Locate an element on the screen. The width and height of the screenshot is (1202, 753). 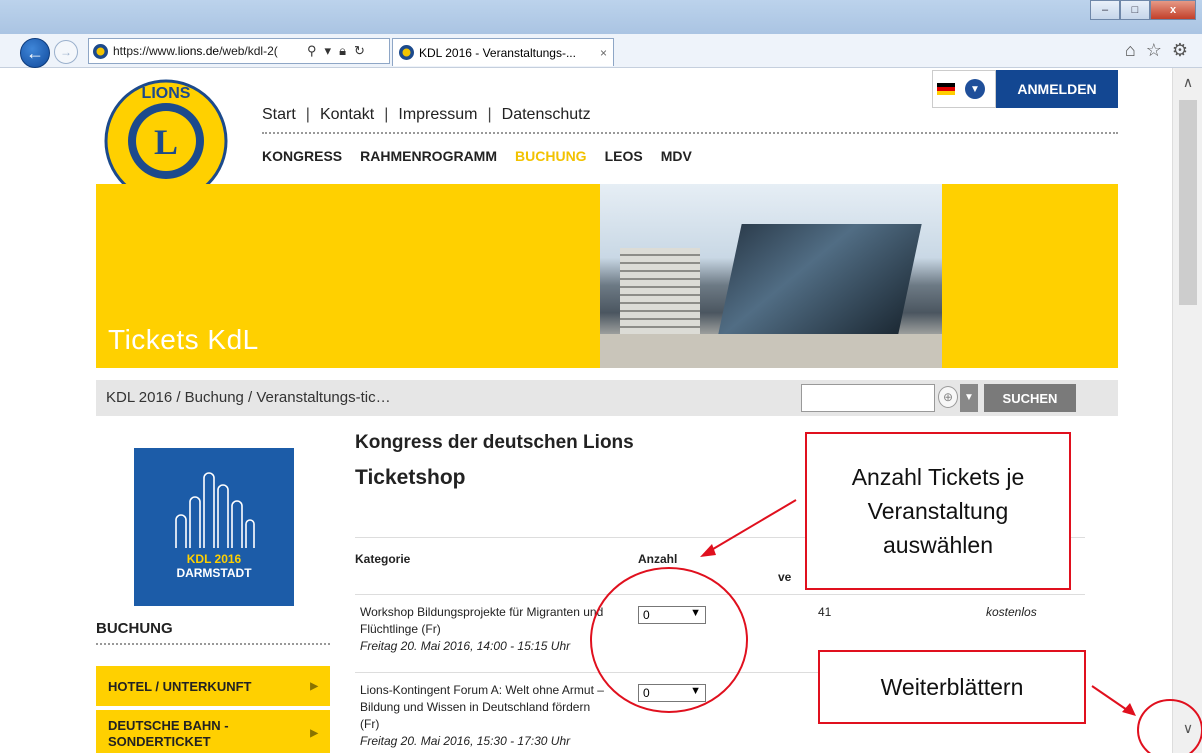
address-icons: ⚲ ▾ 🔒︎ ↻ is located at coordinates (336, 51).